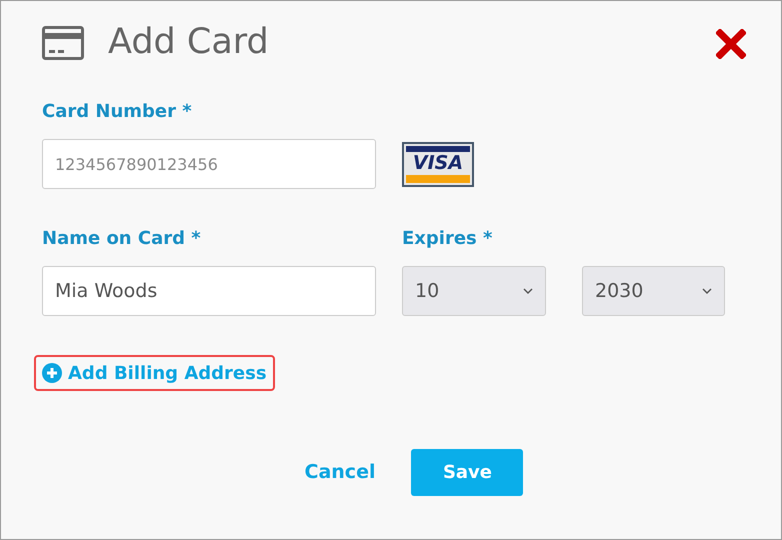  What do you see at coordinates (731, 43) in the screenshot?
I see `close-button` at bounding box center [731, 43].